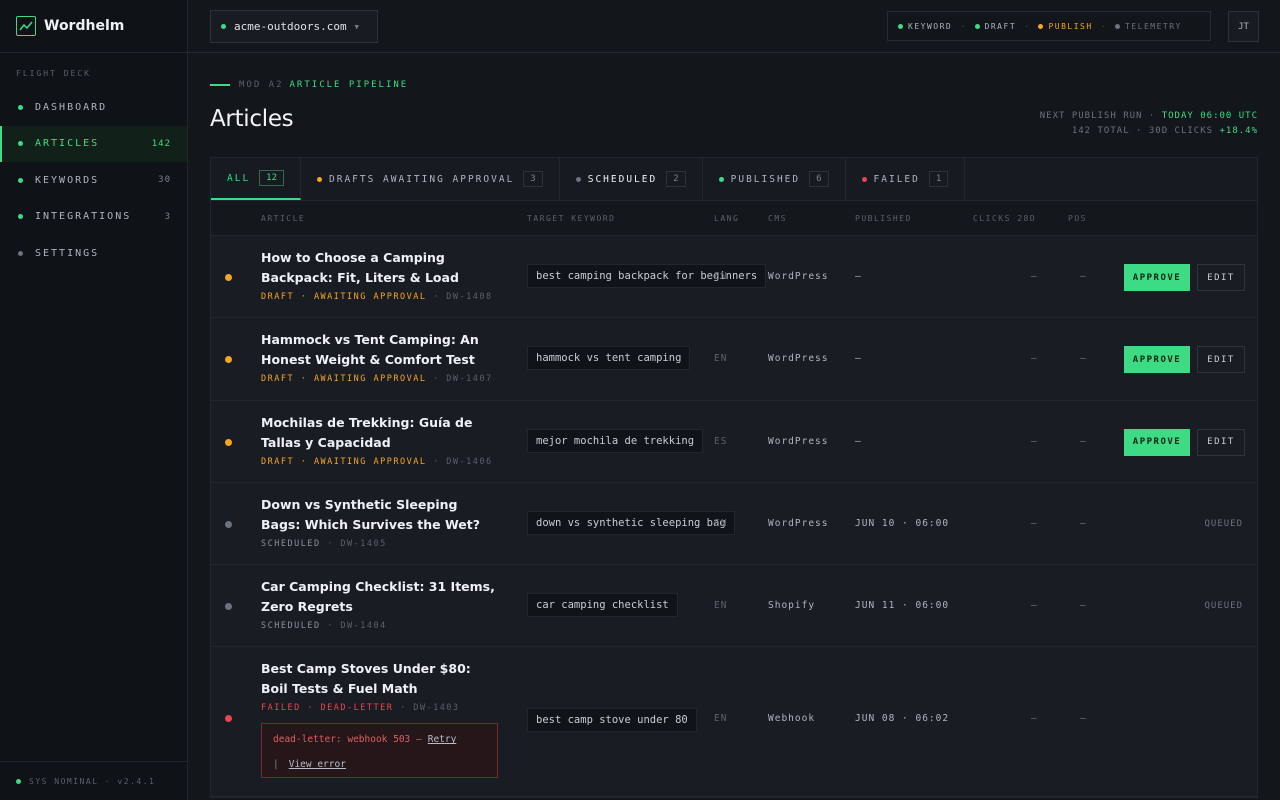 This screenshot has height=800, width=1280. I want to click on sidebar-item-label: KEYWORDS, so click(67, 180).